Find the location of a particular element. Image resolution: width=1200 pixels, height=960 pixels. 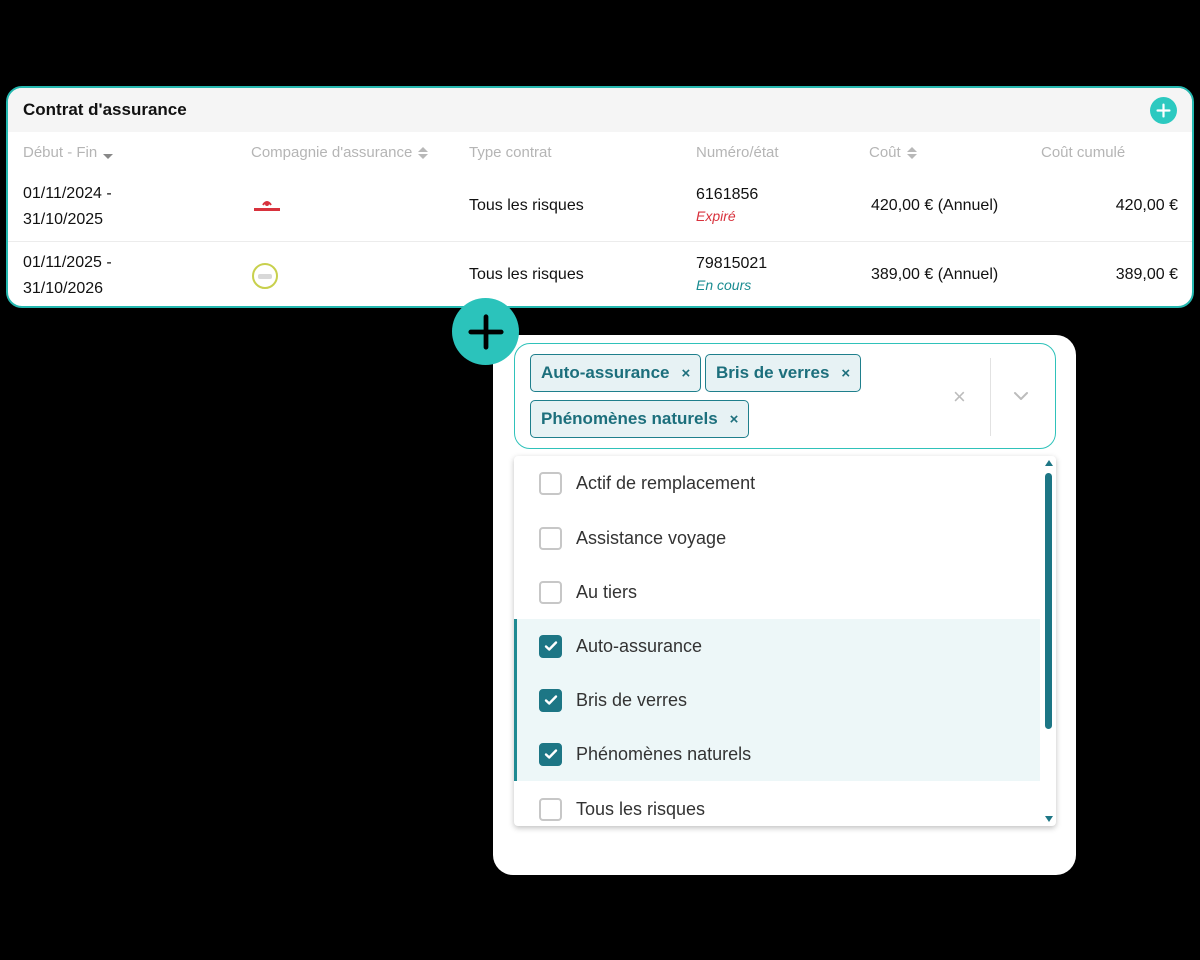

ring-brand-logo is located at coordinates (265, 276).